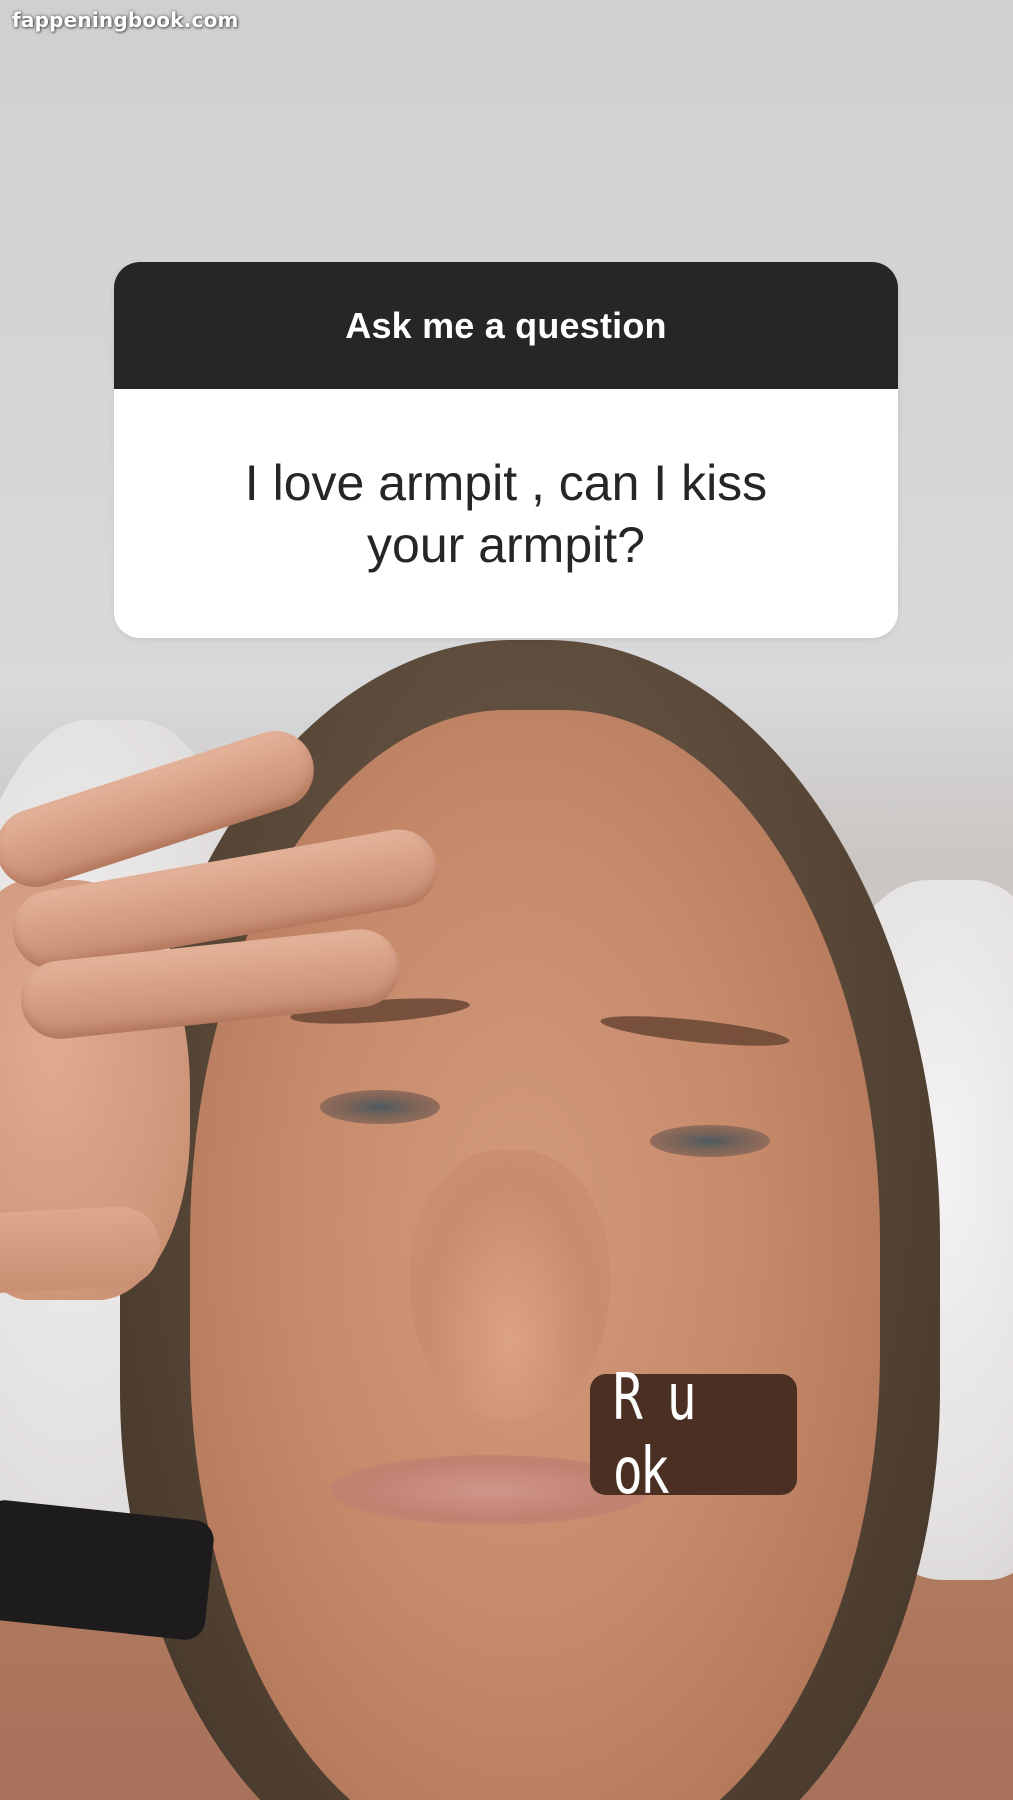 This screenshot has width=1013, height=1800. What do you see at coordinates (81, 1250) in the screenshot?
I see `thumb` at bounding box center [81, 1250].